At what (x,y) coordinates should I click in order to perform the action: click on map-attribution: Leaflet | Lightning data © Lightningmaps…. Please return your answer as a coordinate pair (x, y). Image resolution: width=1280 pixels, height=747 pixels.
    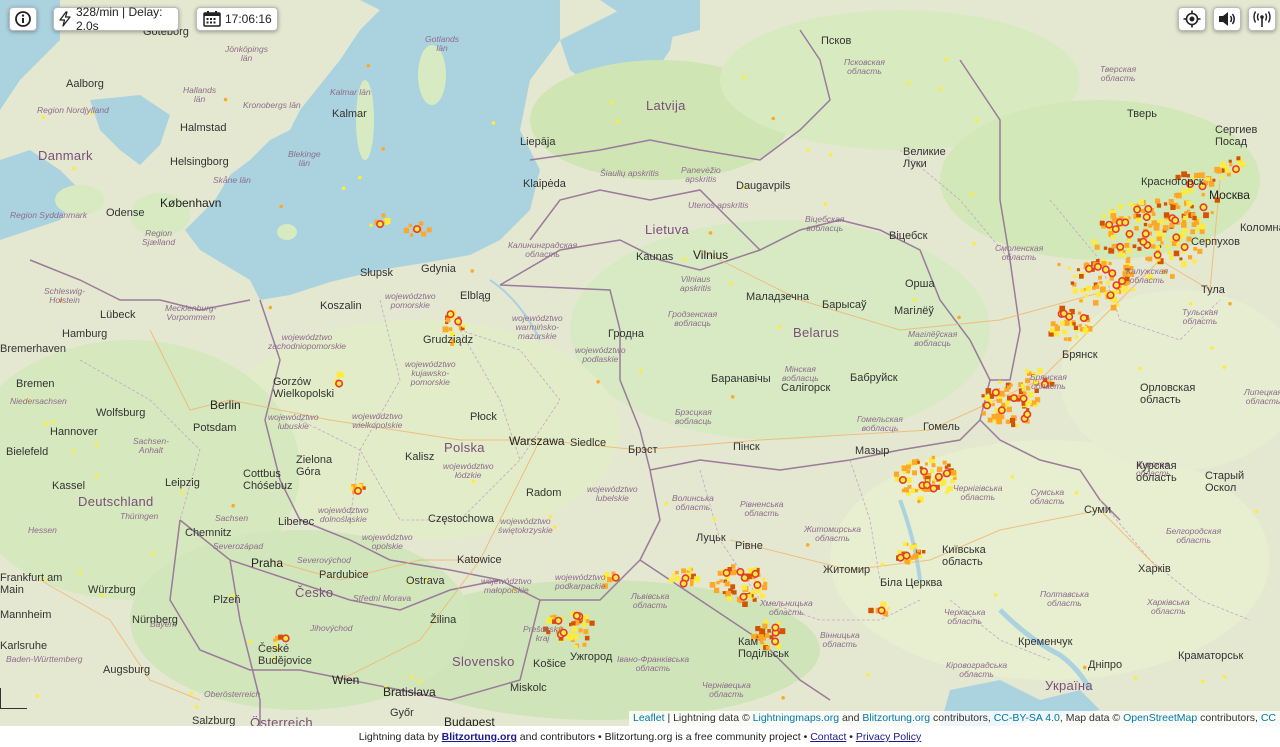
    Looking at the image, I should click on (954, 718).